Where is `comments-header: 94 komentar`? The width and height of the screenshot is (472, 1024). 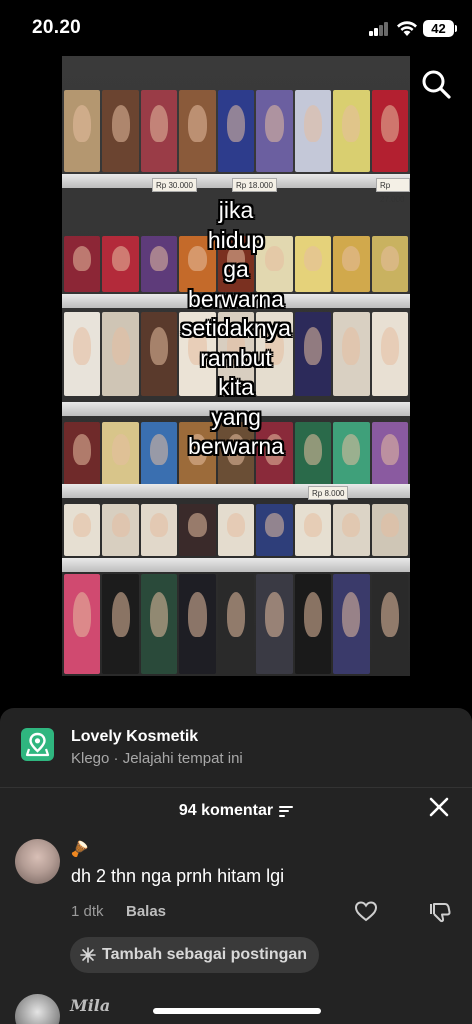
comments-header: 94 komentar is located at coordinates (236, 811).